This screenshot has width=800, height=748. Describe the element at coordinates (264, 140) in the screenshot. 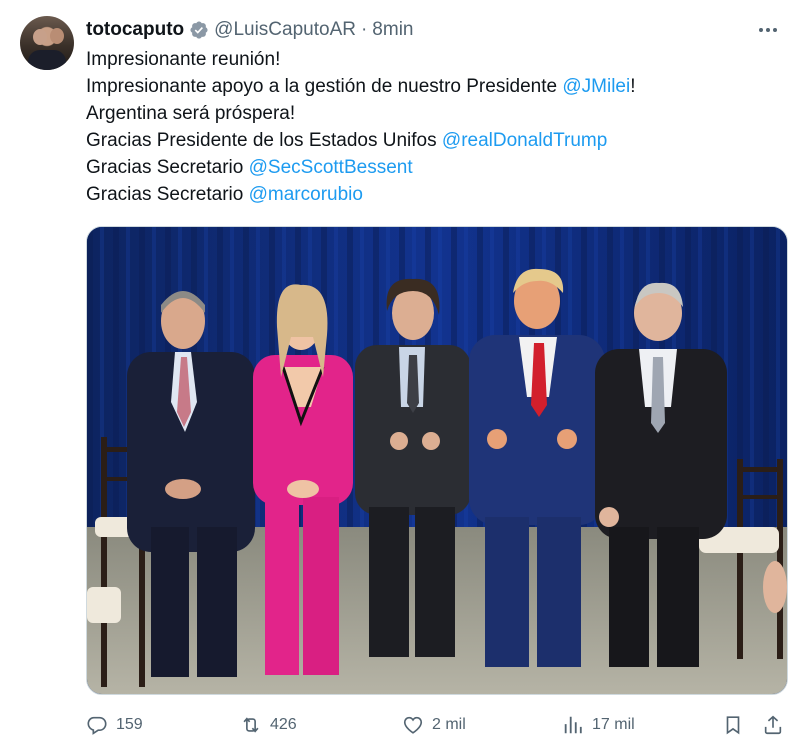

I see `line-text: Gracias Presidente de los Estados Unifos` at that location.